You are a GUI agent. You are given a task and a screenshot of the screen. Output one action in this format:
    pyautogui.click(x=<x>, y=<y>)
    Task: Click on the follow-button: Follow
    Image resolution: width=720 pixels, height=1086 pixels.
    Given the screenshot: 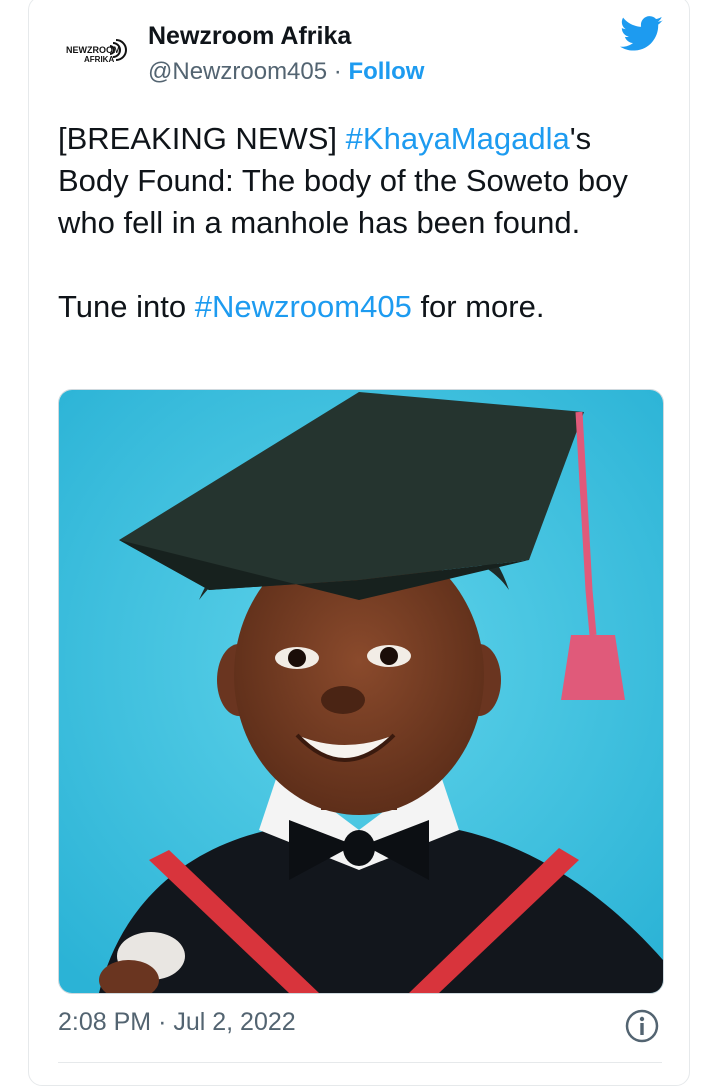 What is the action you would take?
    pyautogui.click(x=386, y=71)
    